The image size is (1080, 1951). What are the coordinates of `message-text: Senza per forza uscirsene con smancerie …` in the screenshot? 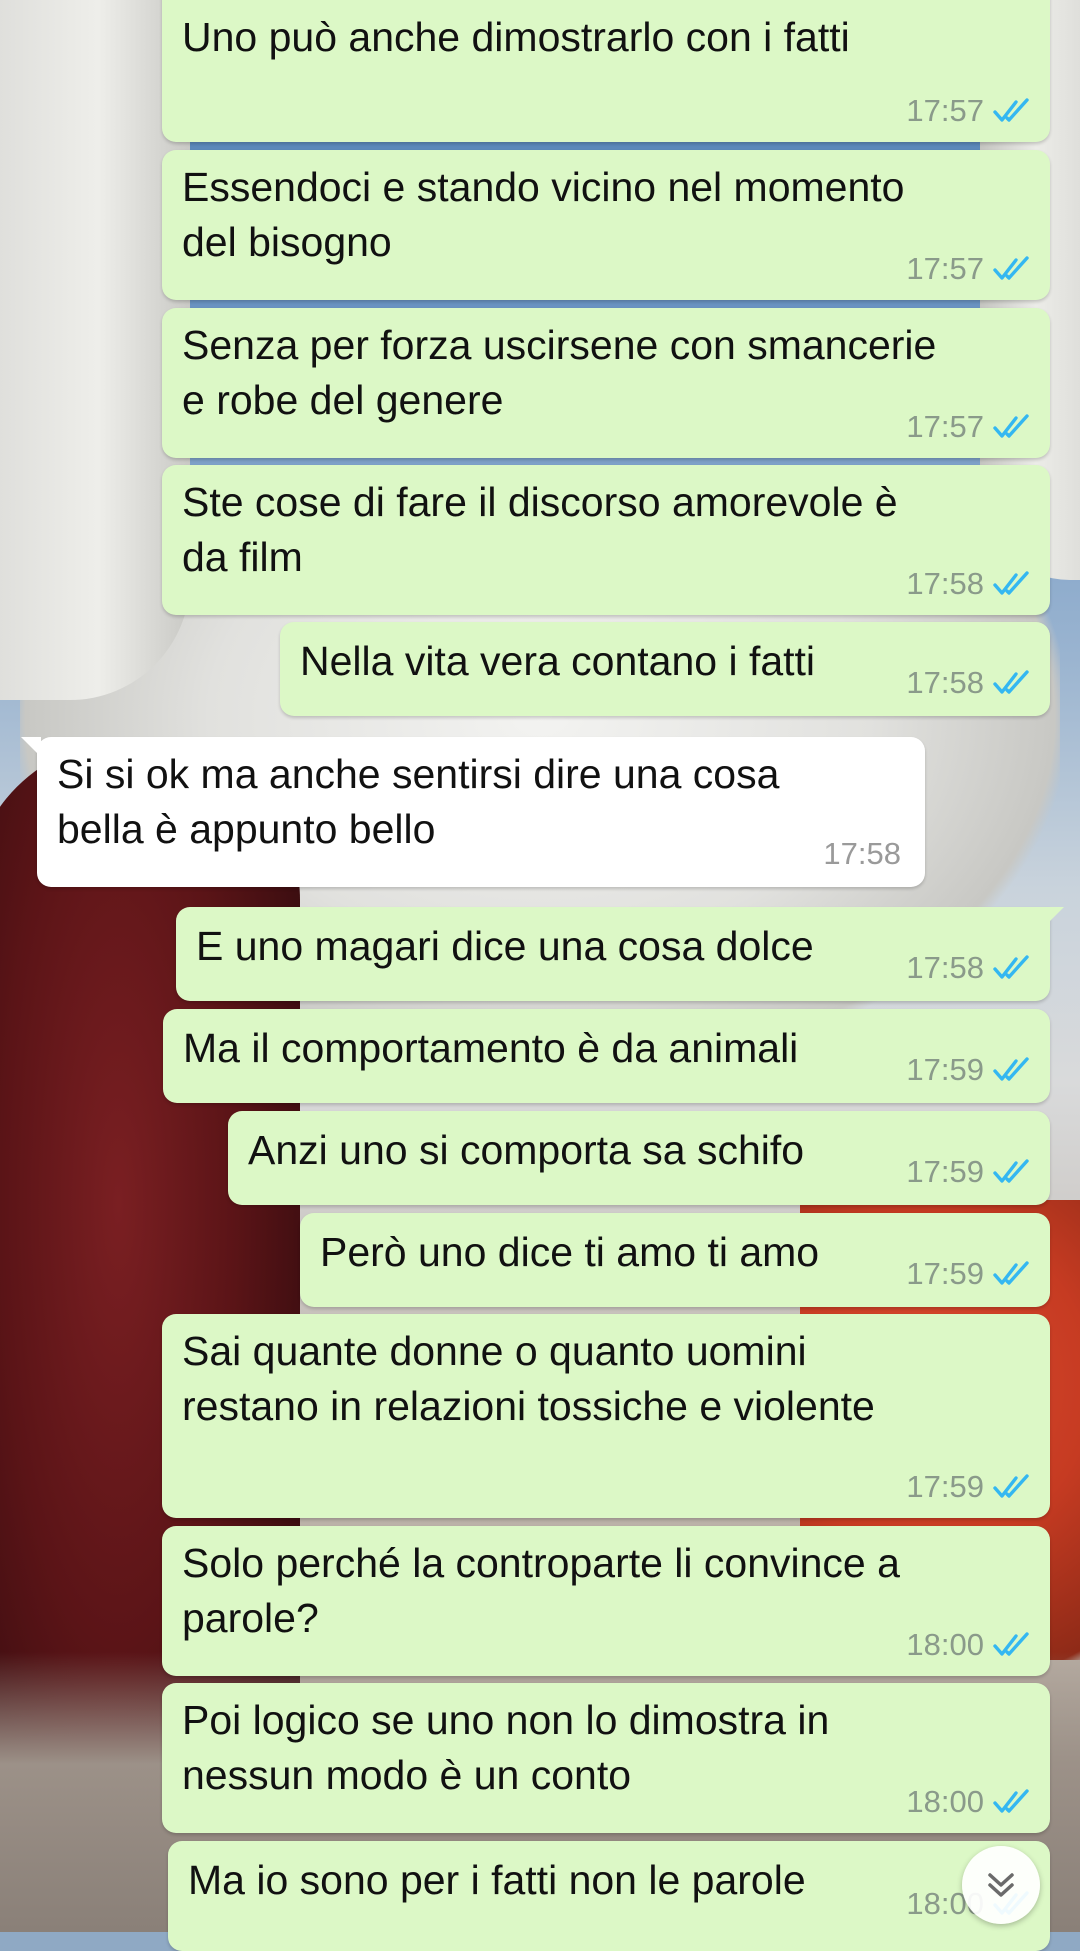 It's located at (559, 372).